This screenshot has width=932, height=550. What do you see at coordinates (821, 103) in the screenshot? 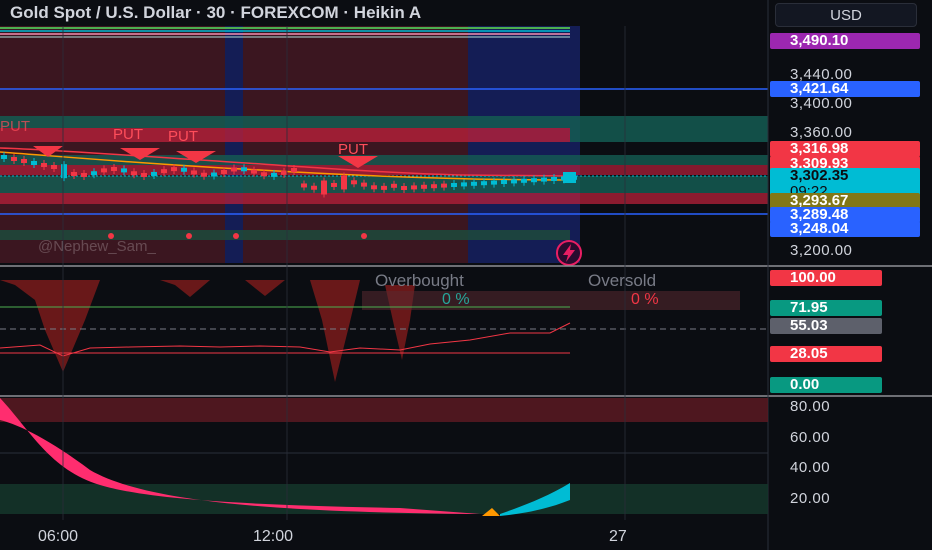
I see `price-tick: 3,400.00` at bounding box center [821, 103].